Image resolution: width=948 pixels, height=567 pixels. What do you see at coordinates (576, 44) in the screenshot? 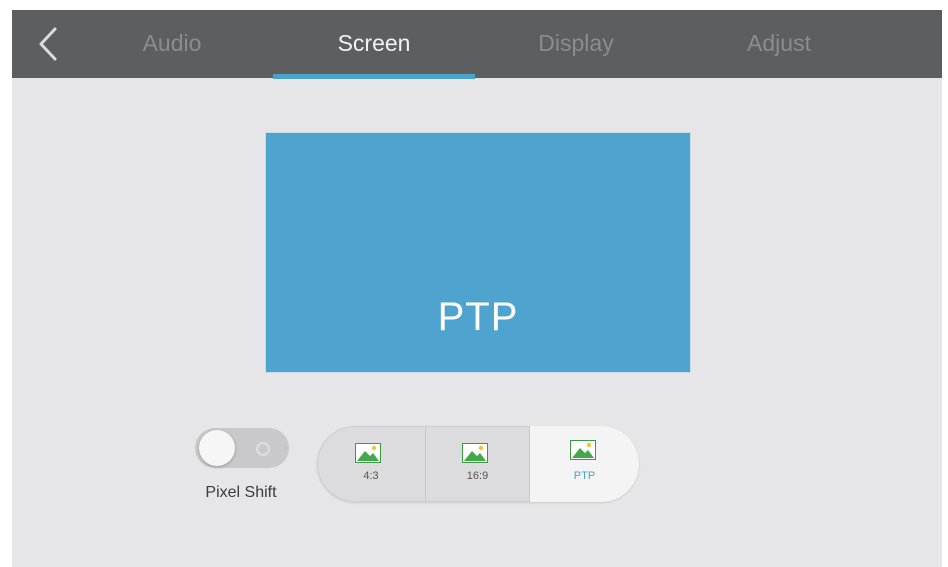
I see `tab-display: Display` at bounding box center [576, 44].